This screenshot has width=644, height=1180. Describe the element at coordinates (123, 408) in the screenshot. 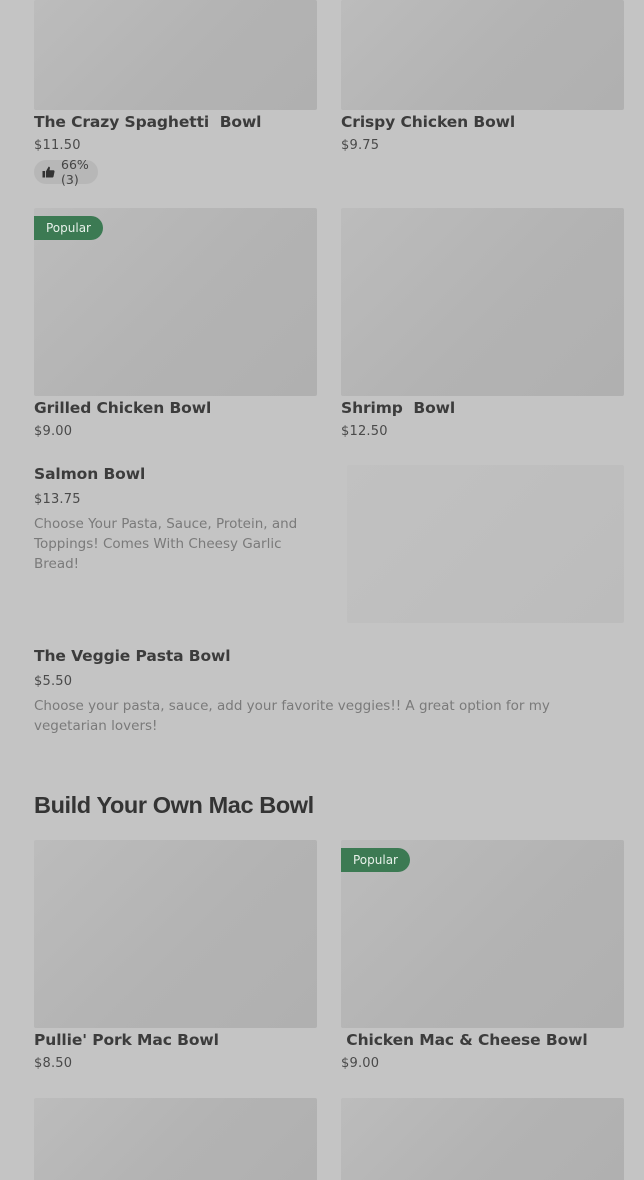

I see `item-name: Grilled Chicken Bowl` at that location.